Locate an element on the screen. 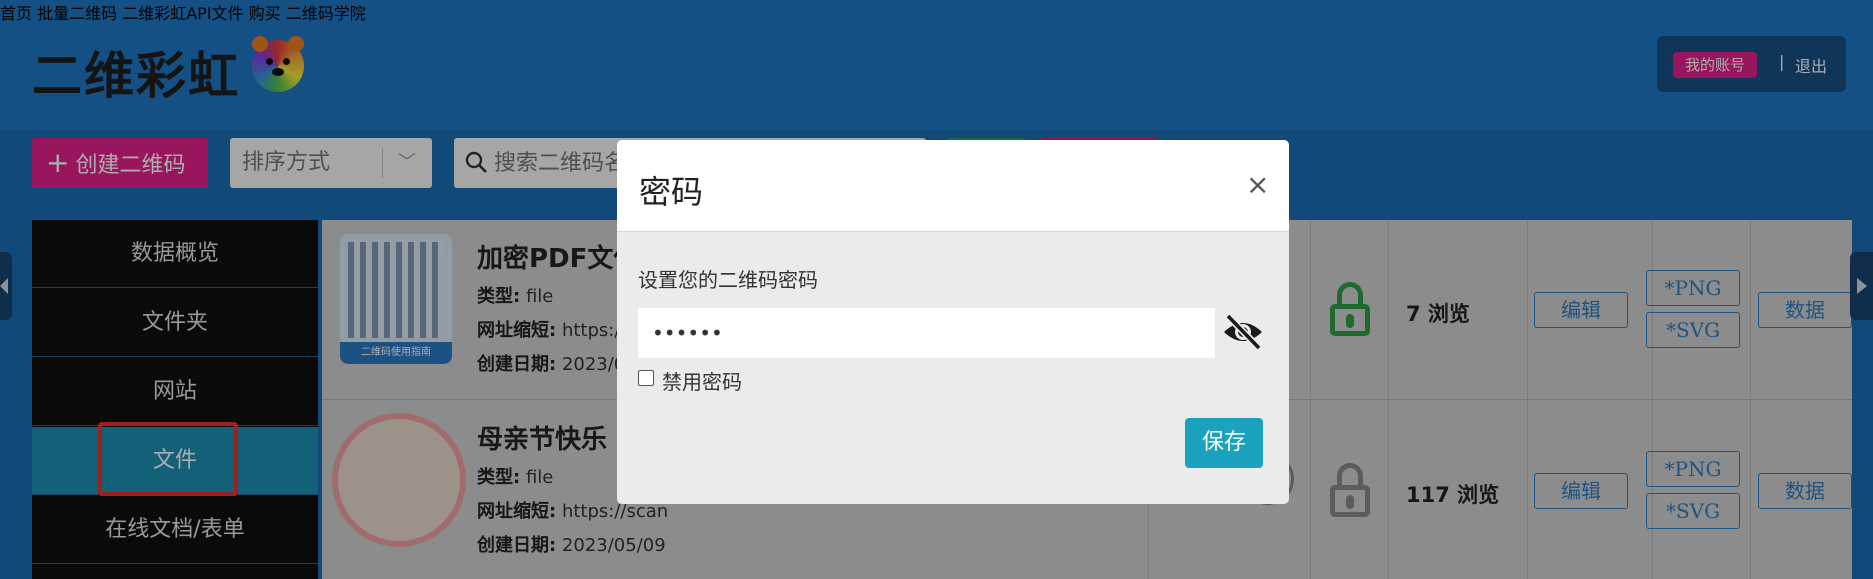 The image size is (1873, 579). disable-password-checkbox is located at coordinates (646, 378).